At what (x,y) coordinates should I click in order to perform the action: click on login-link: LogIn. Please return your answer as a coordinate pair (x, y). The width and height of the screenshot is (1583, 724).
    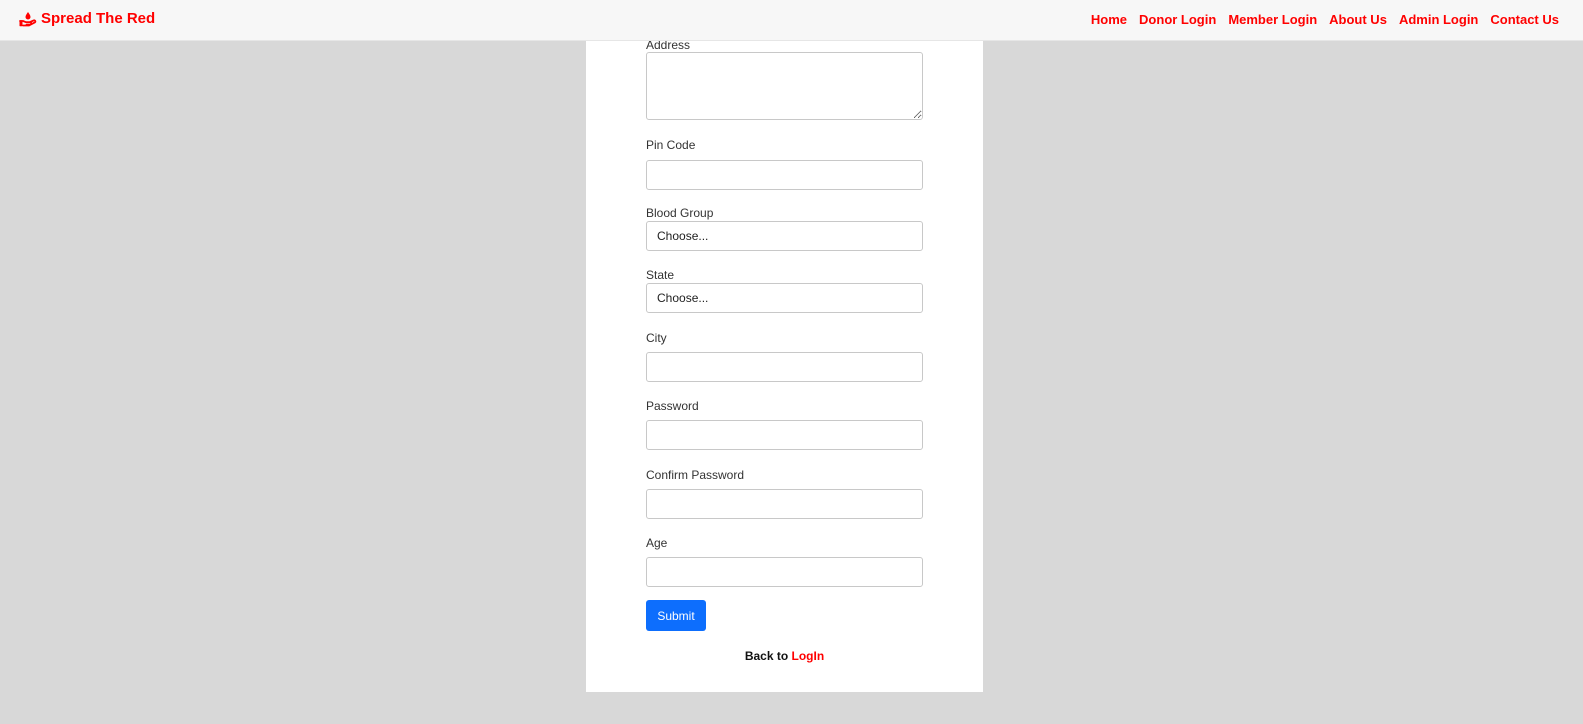
    Looking at the image, I should click on (808, 656).